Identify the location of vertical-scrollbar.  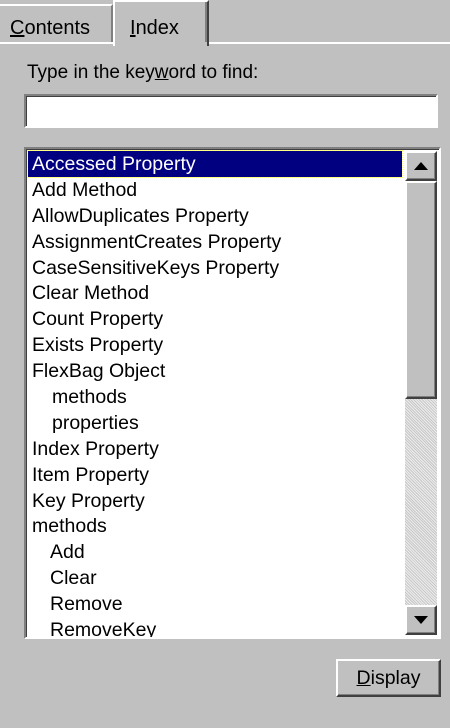
(421, 393).